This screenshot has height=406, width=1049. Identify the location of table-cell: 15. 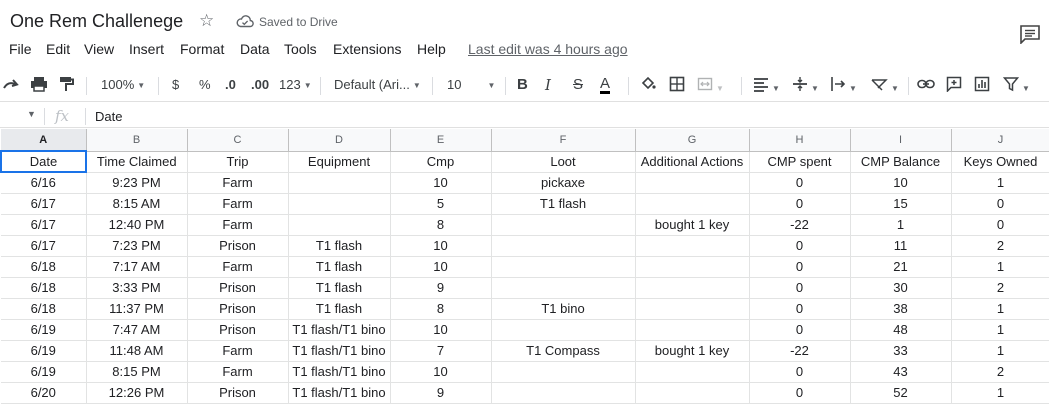
(901, 204).